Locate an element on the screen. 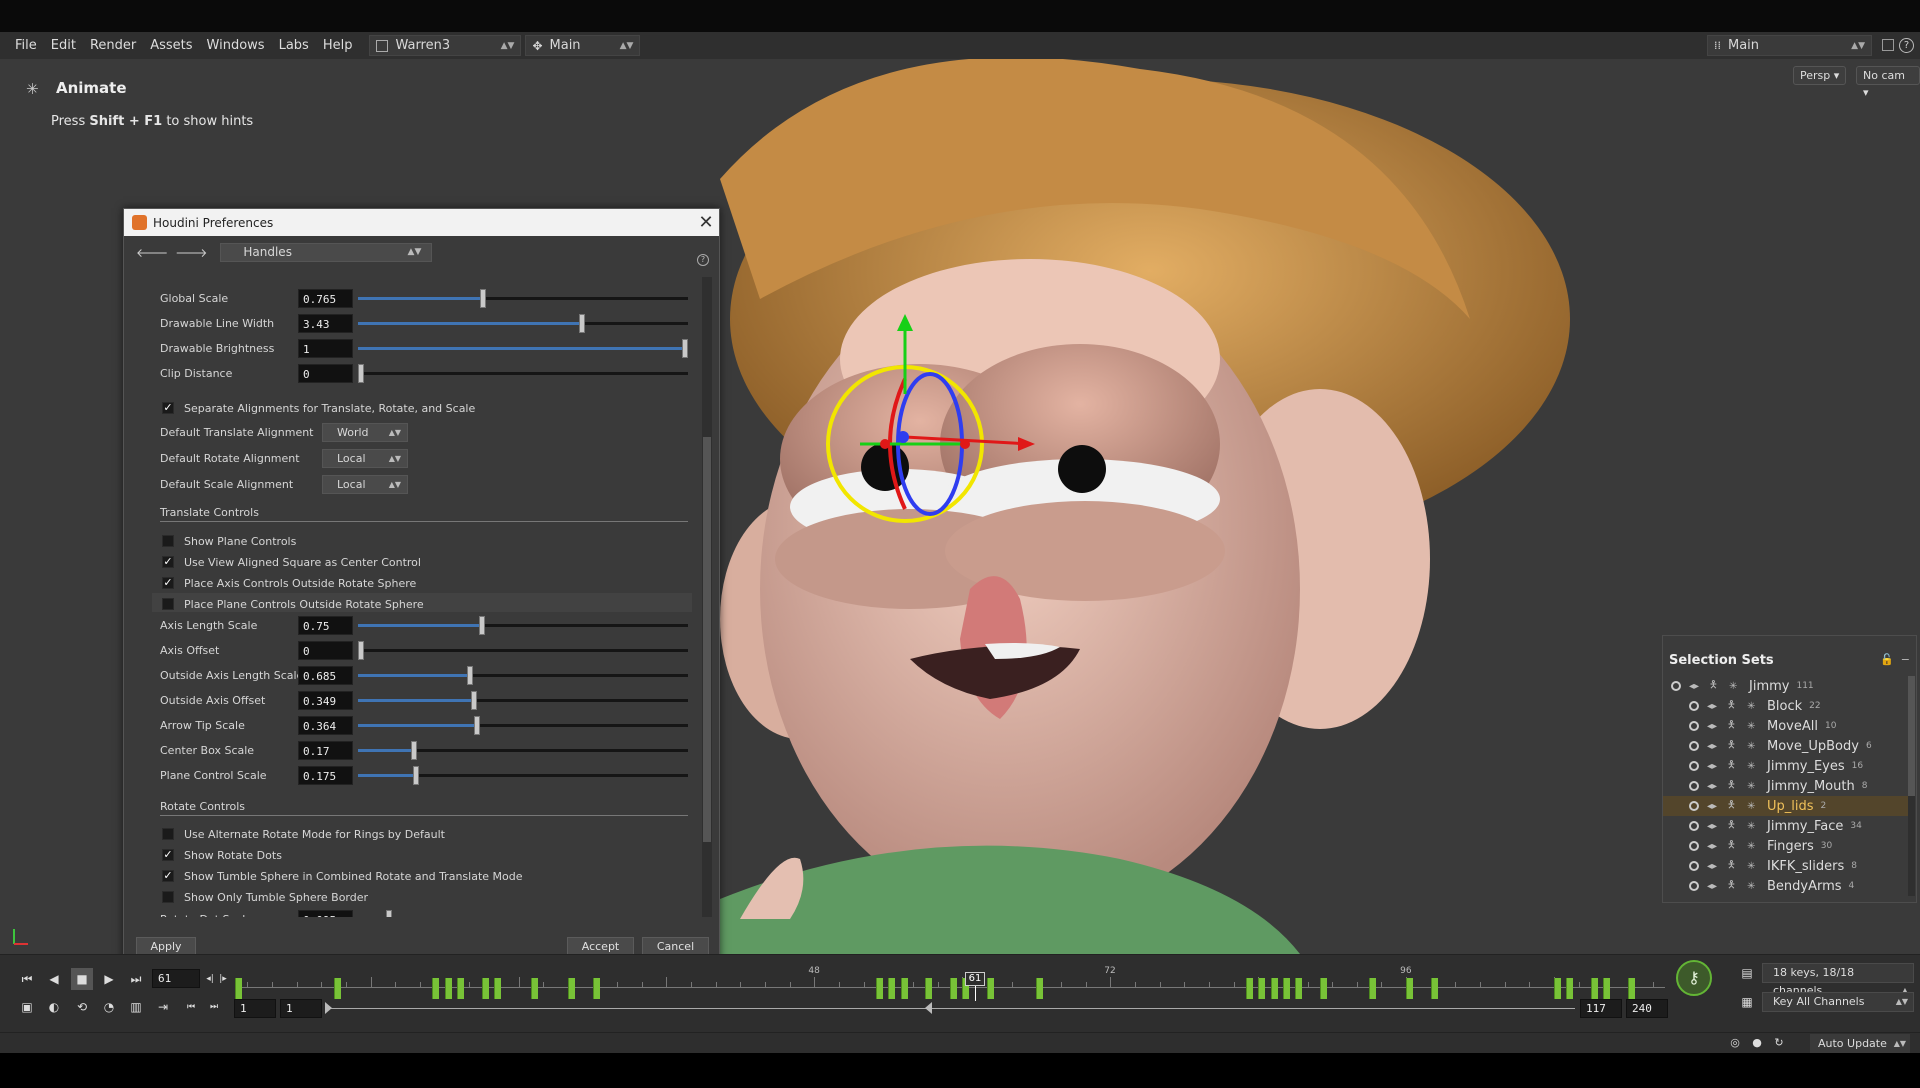  menu-labs: Labs is located at coordinates (294, 45).